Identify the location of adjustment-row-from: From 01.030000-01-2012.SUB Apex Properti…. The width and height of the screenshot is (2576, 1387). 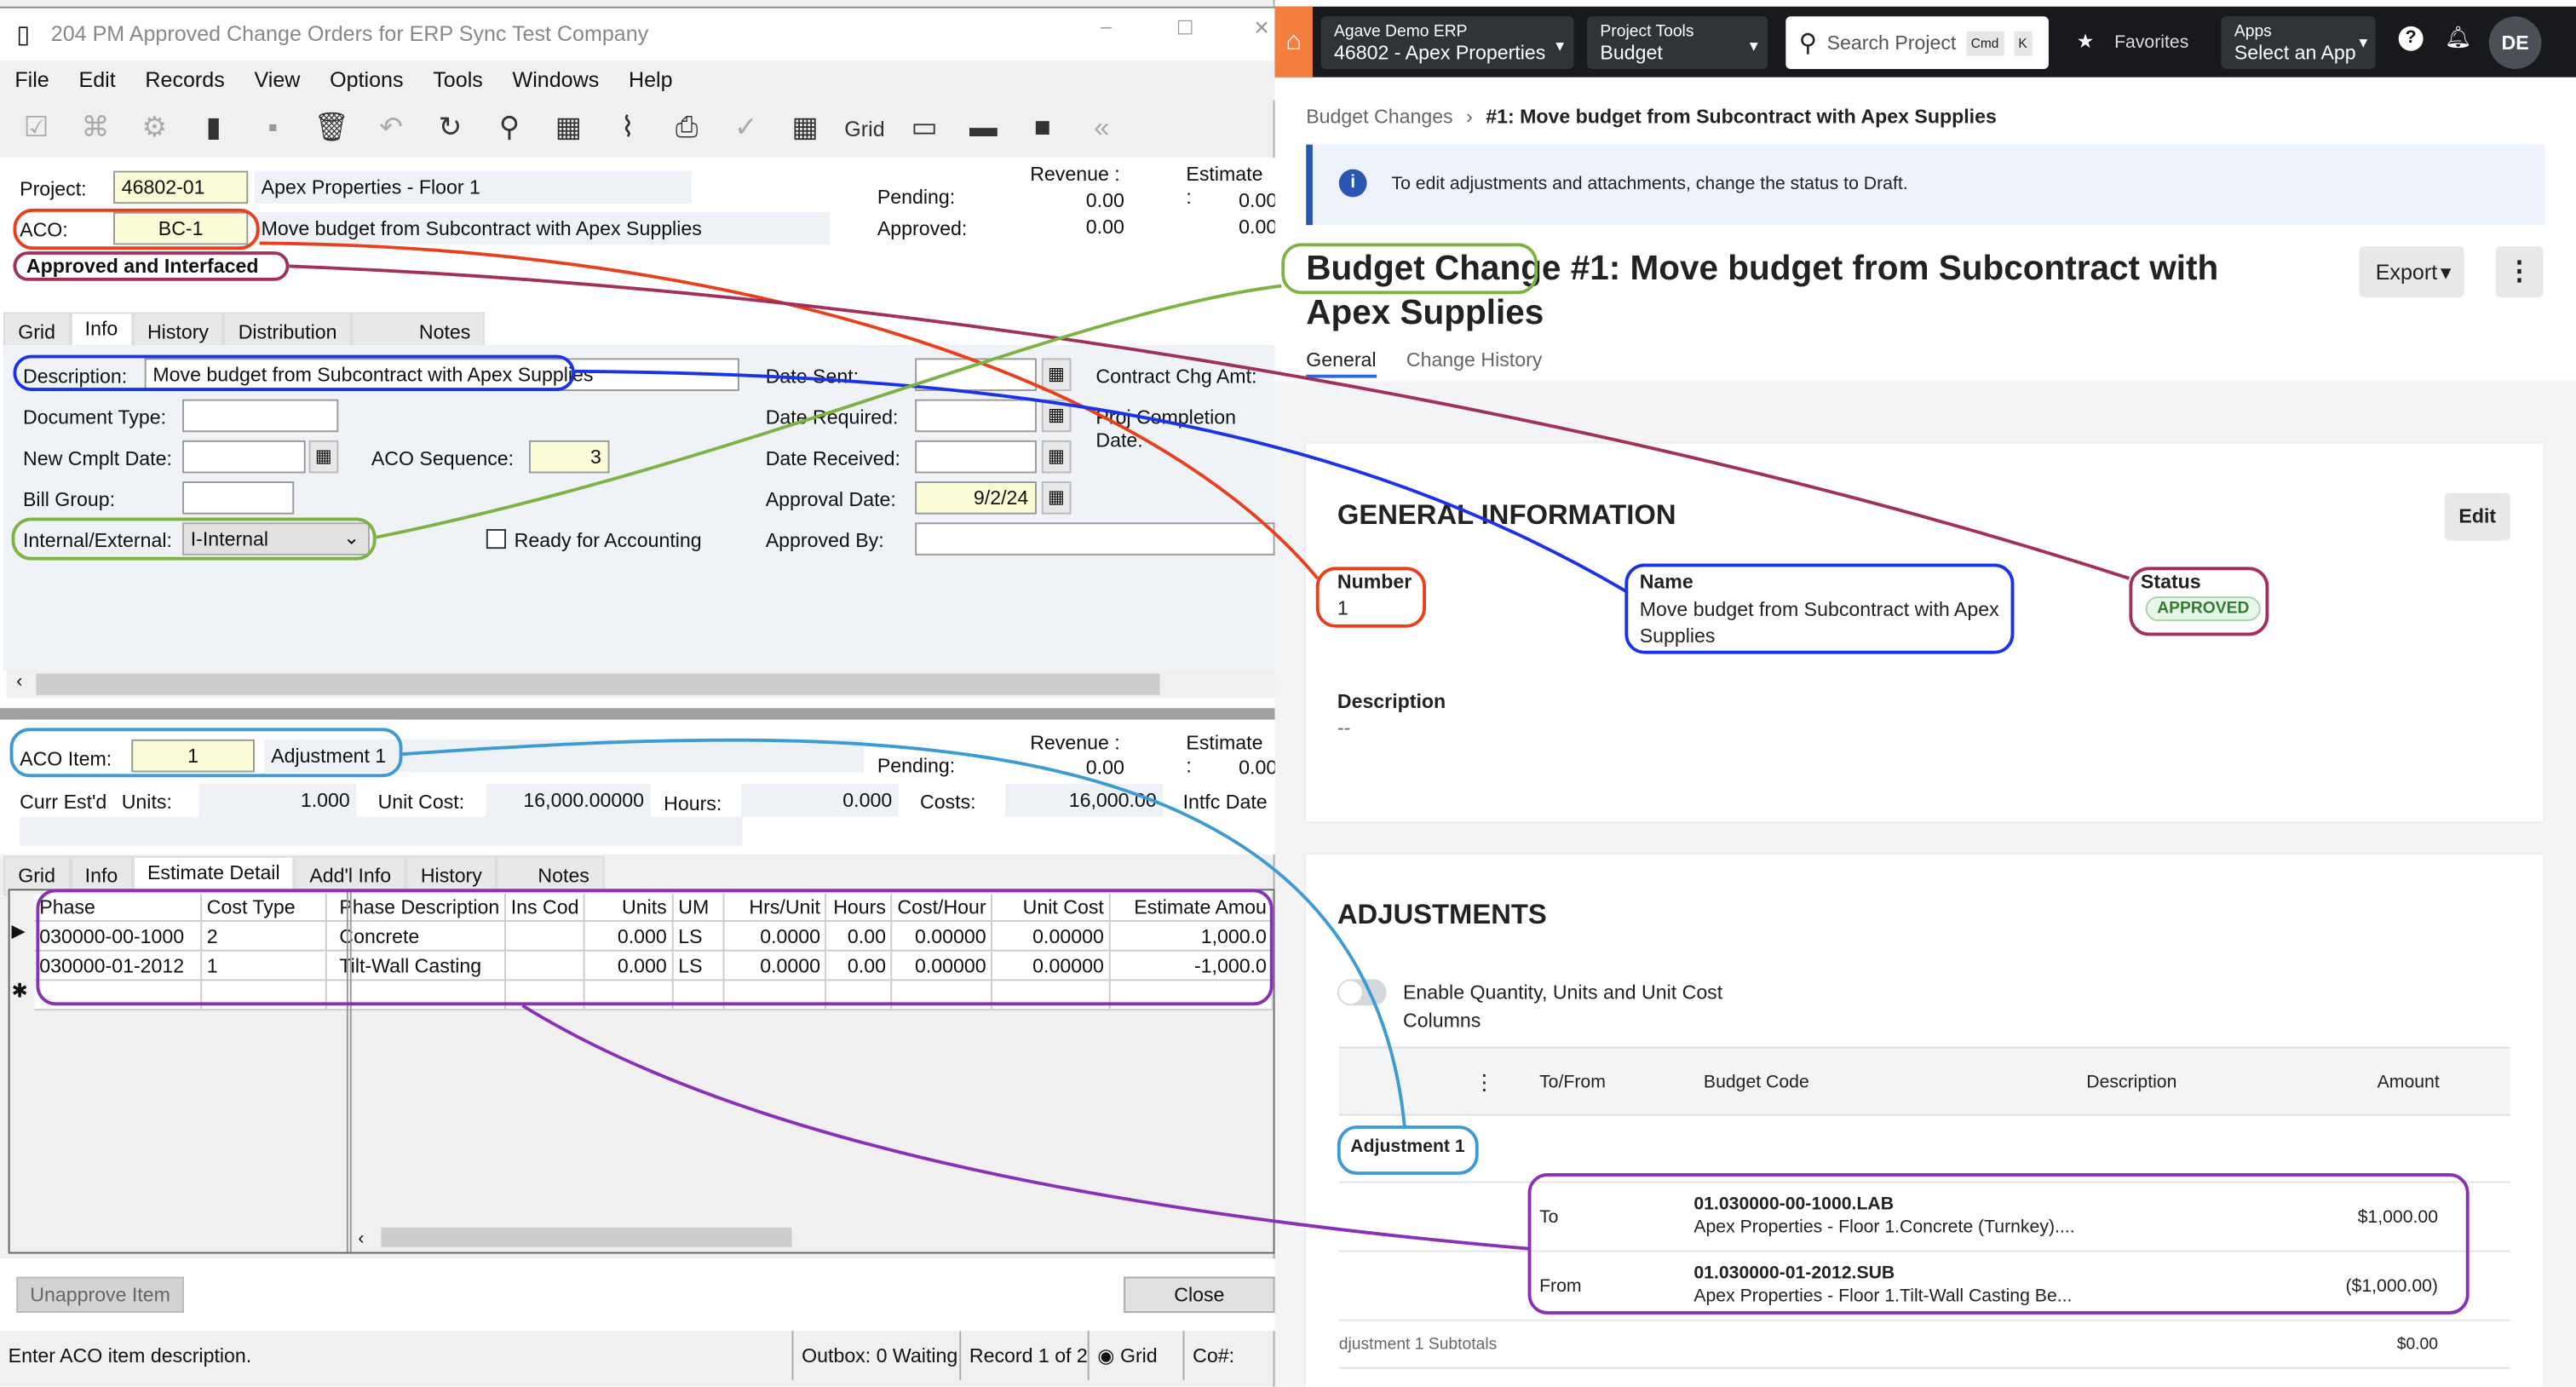
(1924, 1285).